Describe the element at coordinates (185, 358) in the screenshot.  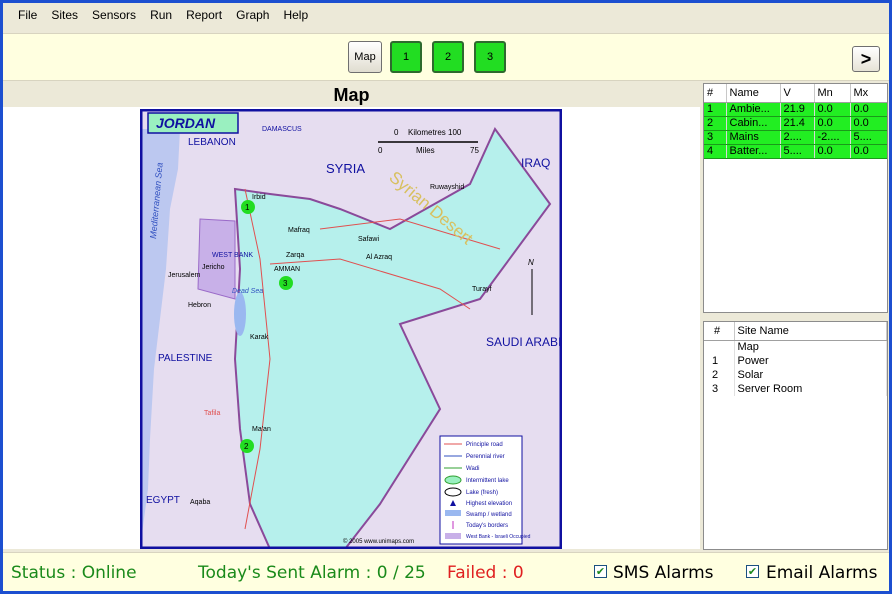
I see `palestine-label: PALESTINE` at that location.